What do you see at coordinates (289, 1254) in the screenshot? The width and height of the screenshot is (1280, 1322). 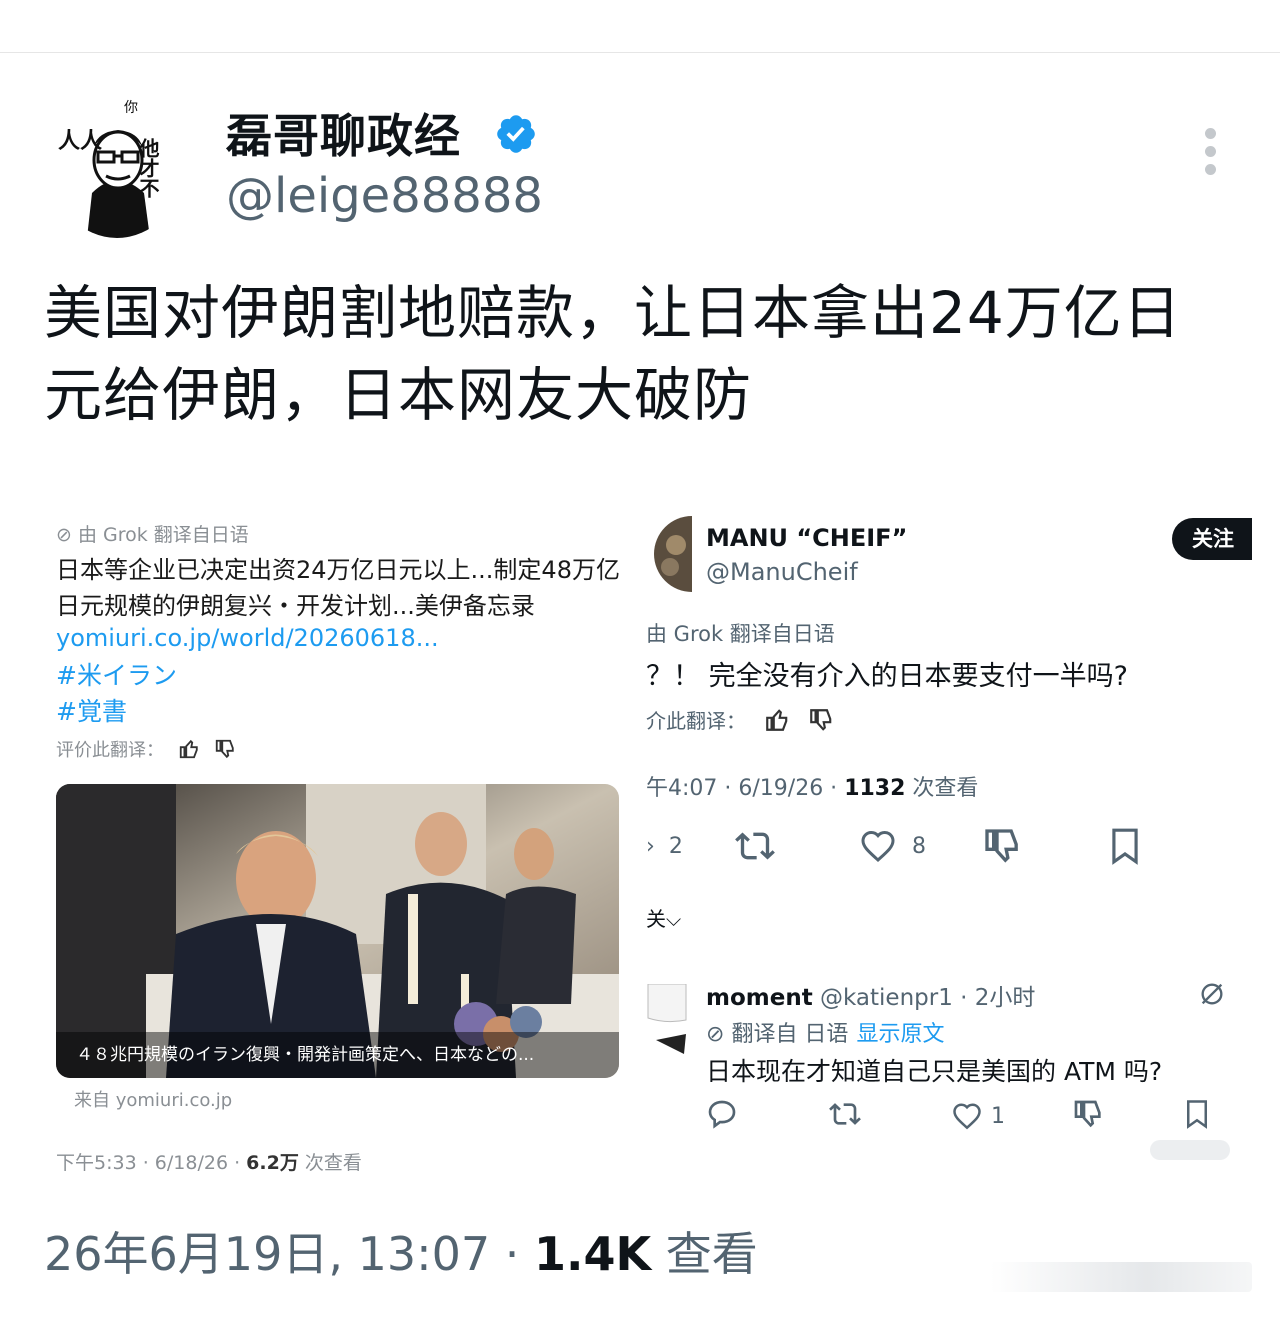 I see `post-timestamp: 26年6月19日, 13:07 ·` at bounding box center [289, 1254].